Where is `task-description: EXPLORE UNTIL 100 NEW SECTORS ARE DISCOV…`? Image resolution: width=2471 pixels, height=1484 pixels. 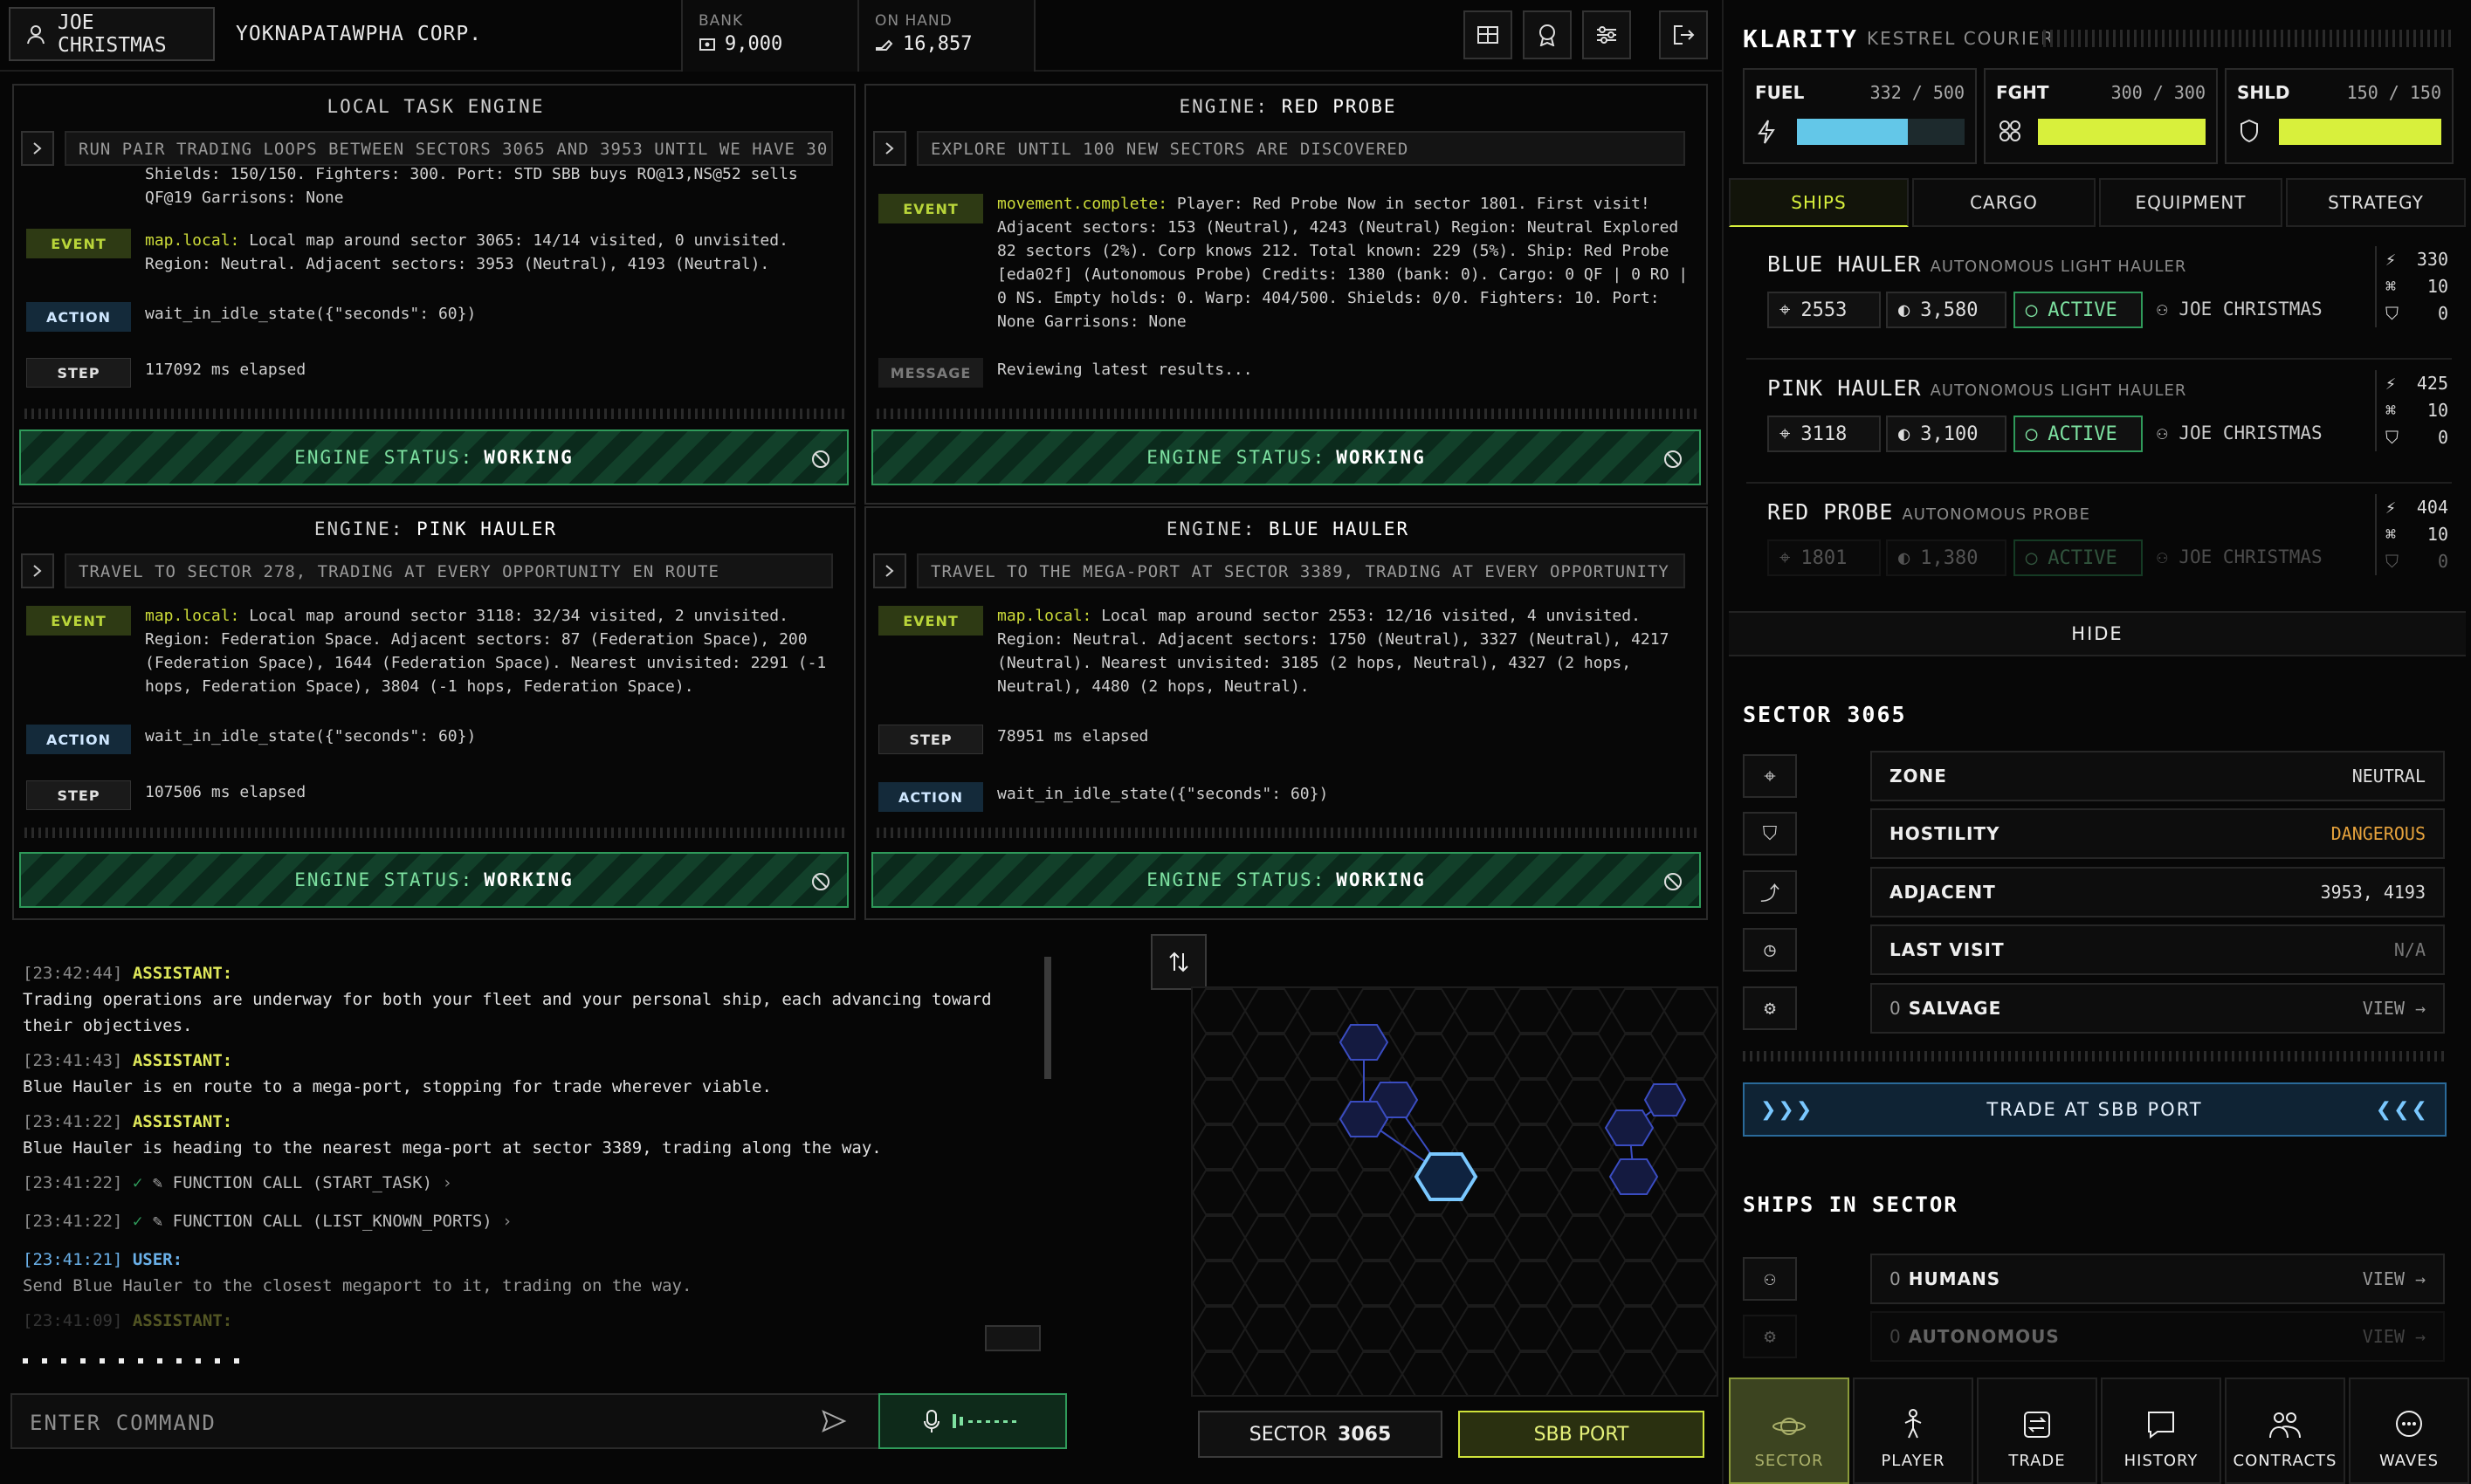
task-description: EXPLORE UNTIL 100 NEW SECTORS ARE DISCOV… is located at coordinates (1301, 148).